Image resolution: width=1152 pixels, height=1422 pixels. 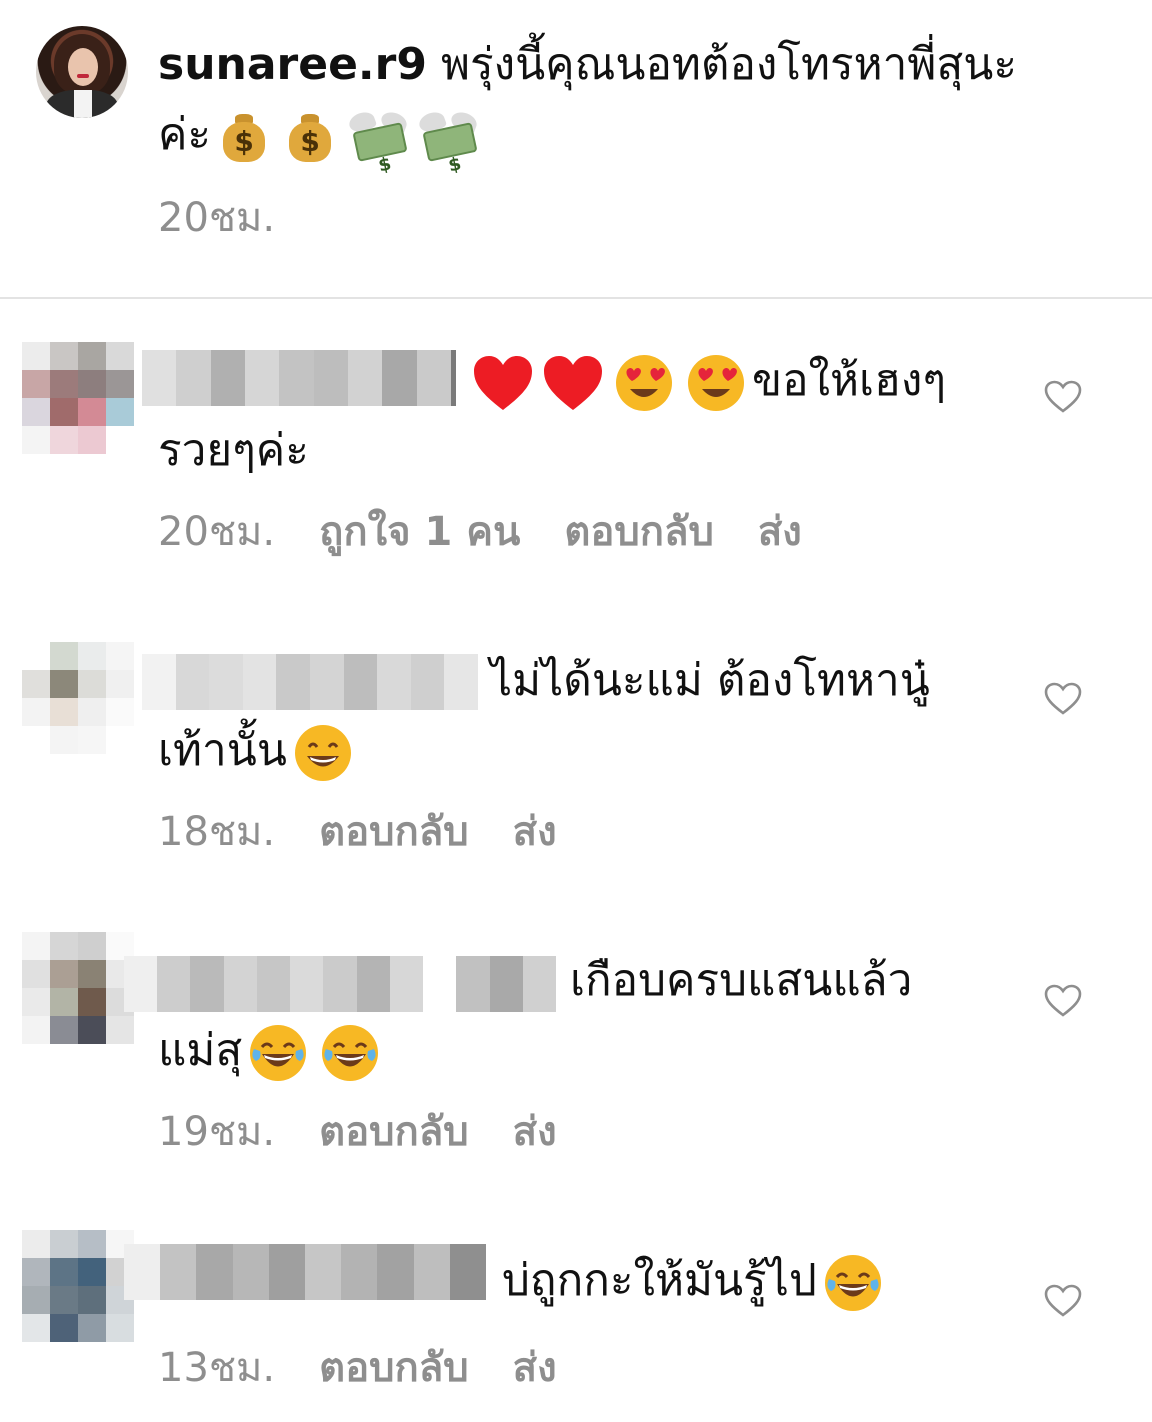 I want to click on comment-timestamp: 18ชม., so click(x=217, y=832).